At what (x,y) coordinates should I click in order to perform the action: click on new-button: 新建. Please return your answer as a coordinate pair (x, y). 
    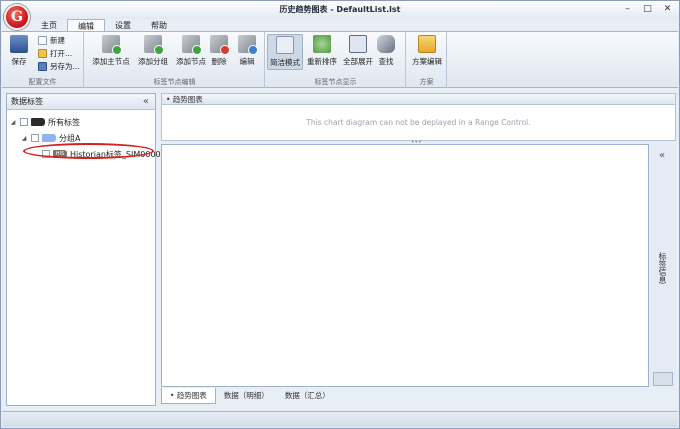
    Looking at the image, I should click on (51, 40).